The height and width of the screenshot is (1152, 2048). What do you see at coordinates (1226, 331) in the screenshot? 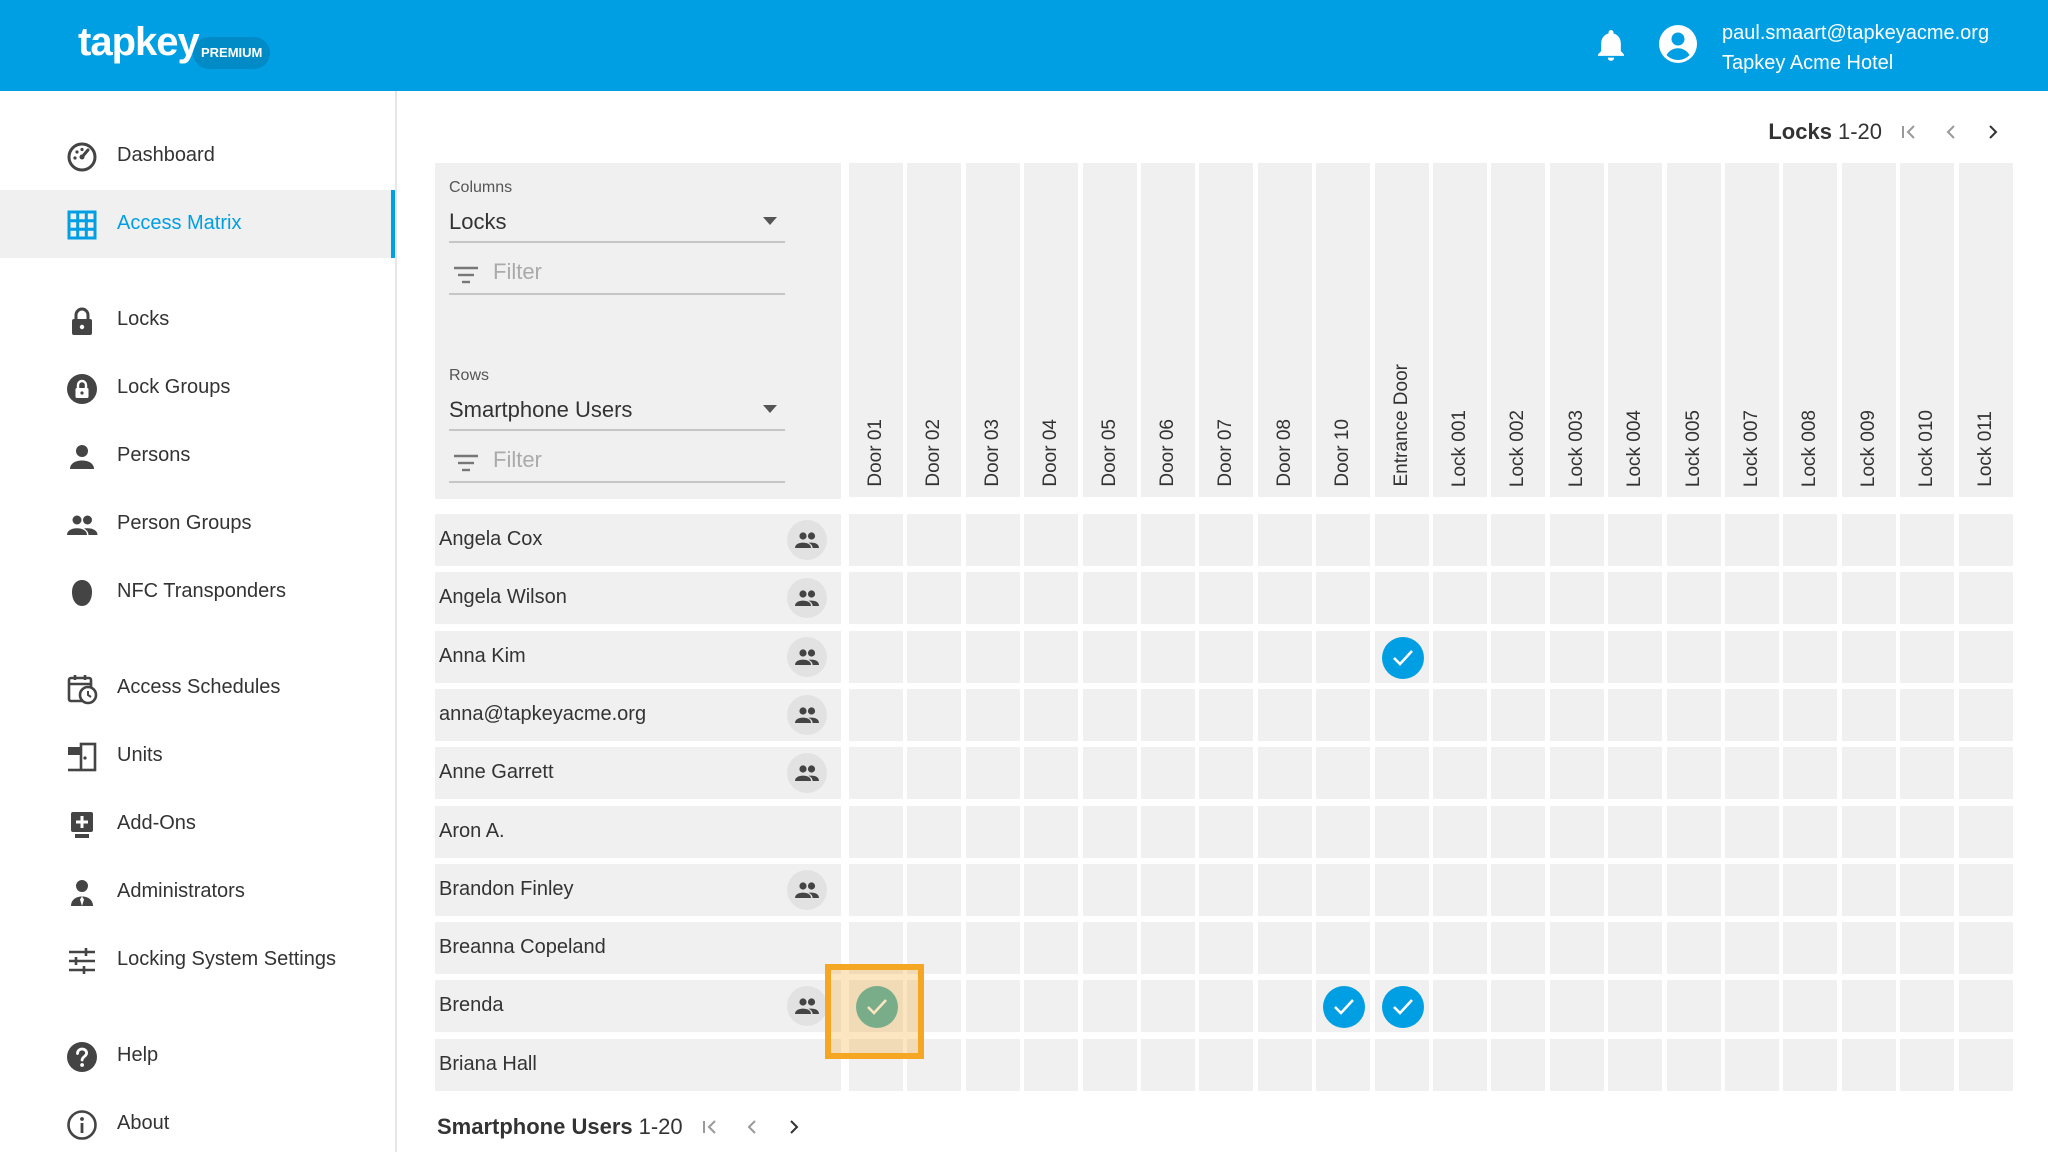
I see `column-header: Door 07` at bounding box center [1226, 331].